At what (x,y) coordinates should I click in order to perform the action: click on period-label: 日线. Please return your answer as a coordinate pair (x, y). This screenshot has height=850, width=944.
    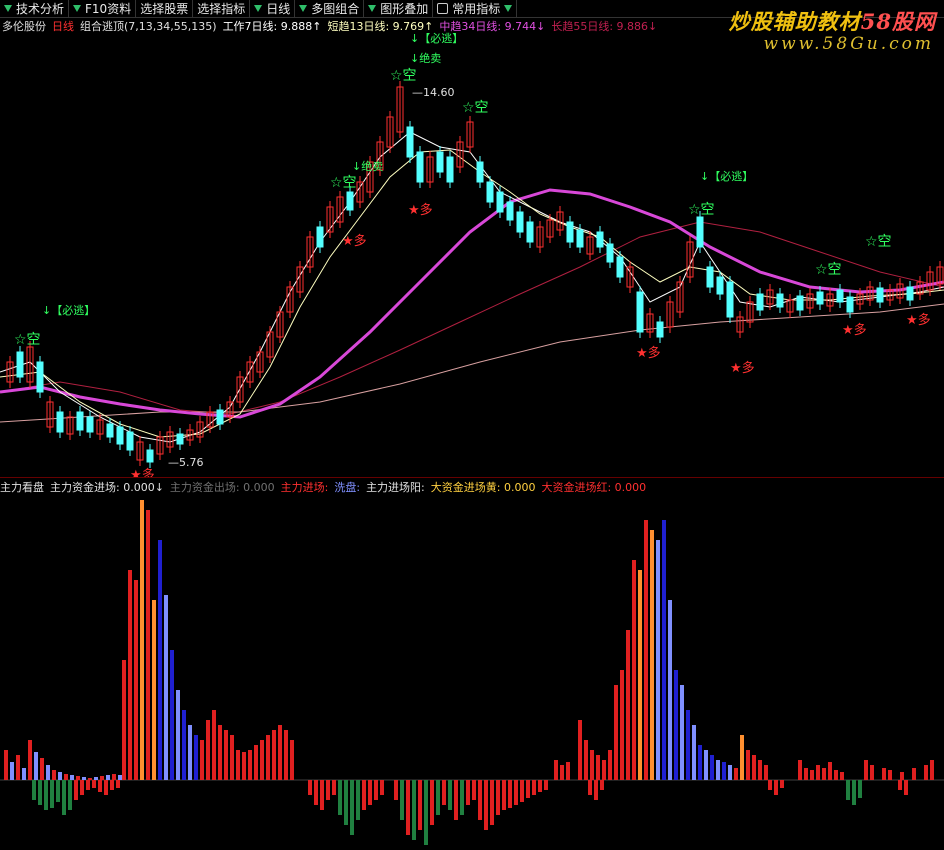
    Looking at the image, I should click on (63, 26).